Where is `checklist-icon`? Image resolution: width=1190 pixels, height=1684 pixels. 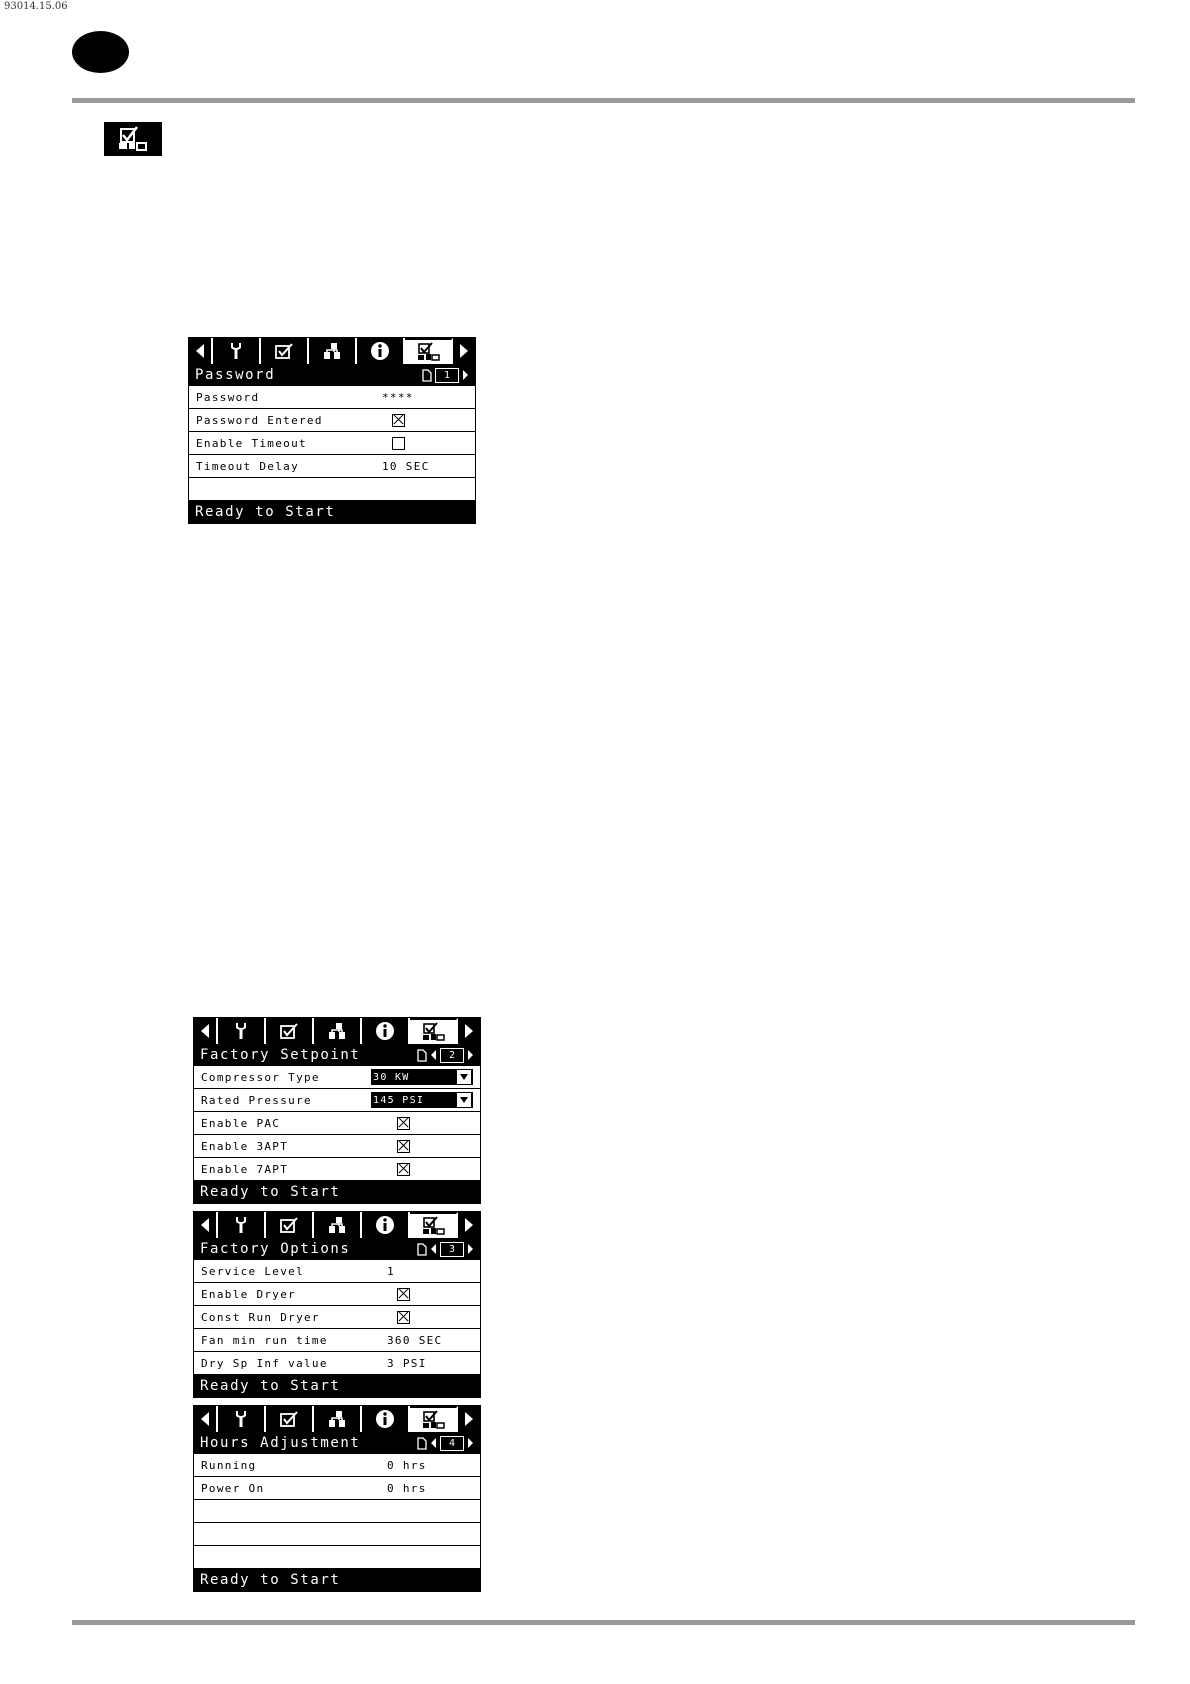 checklist-icon is located at coordinates (289, 1225).